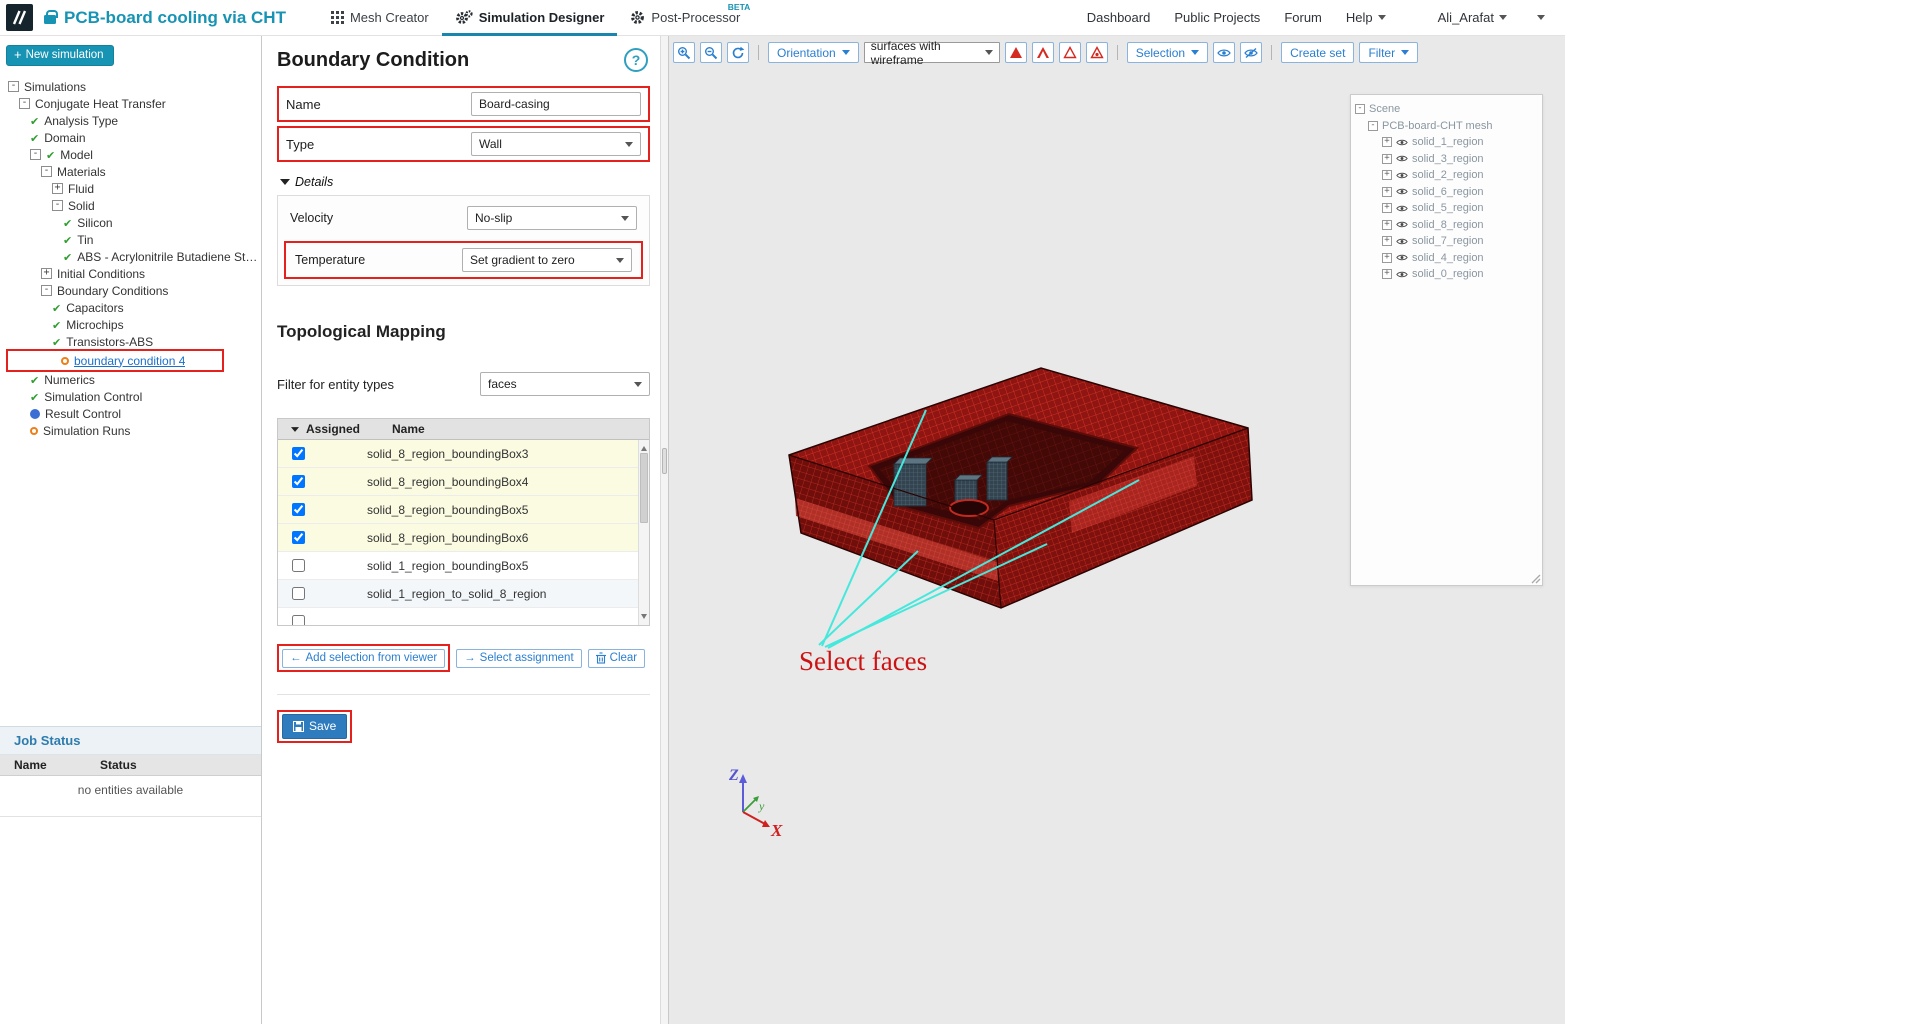  Describe the element at coordinates (130, 120) in the screenshot. I see `tree-item: Analysis Type` at that location.